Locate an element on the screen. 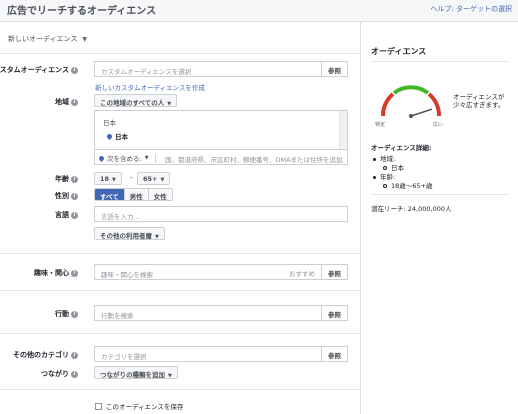 The image size is (518, 414). more-demographics-label: その他の利用者層 is located at coordinates (126, 236).